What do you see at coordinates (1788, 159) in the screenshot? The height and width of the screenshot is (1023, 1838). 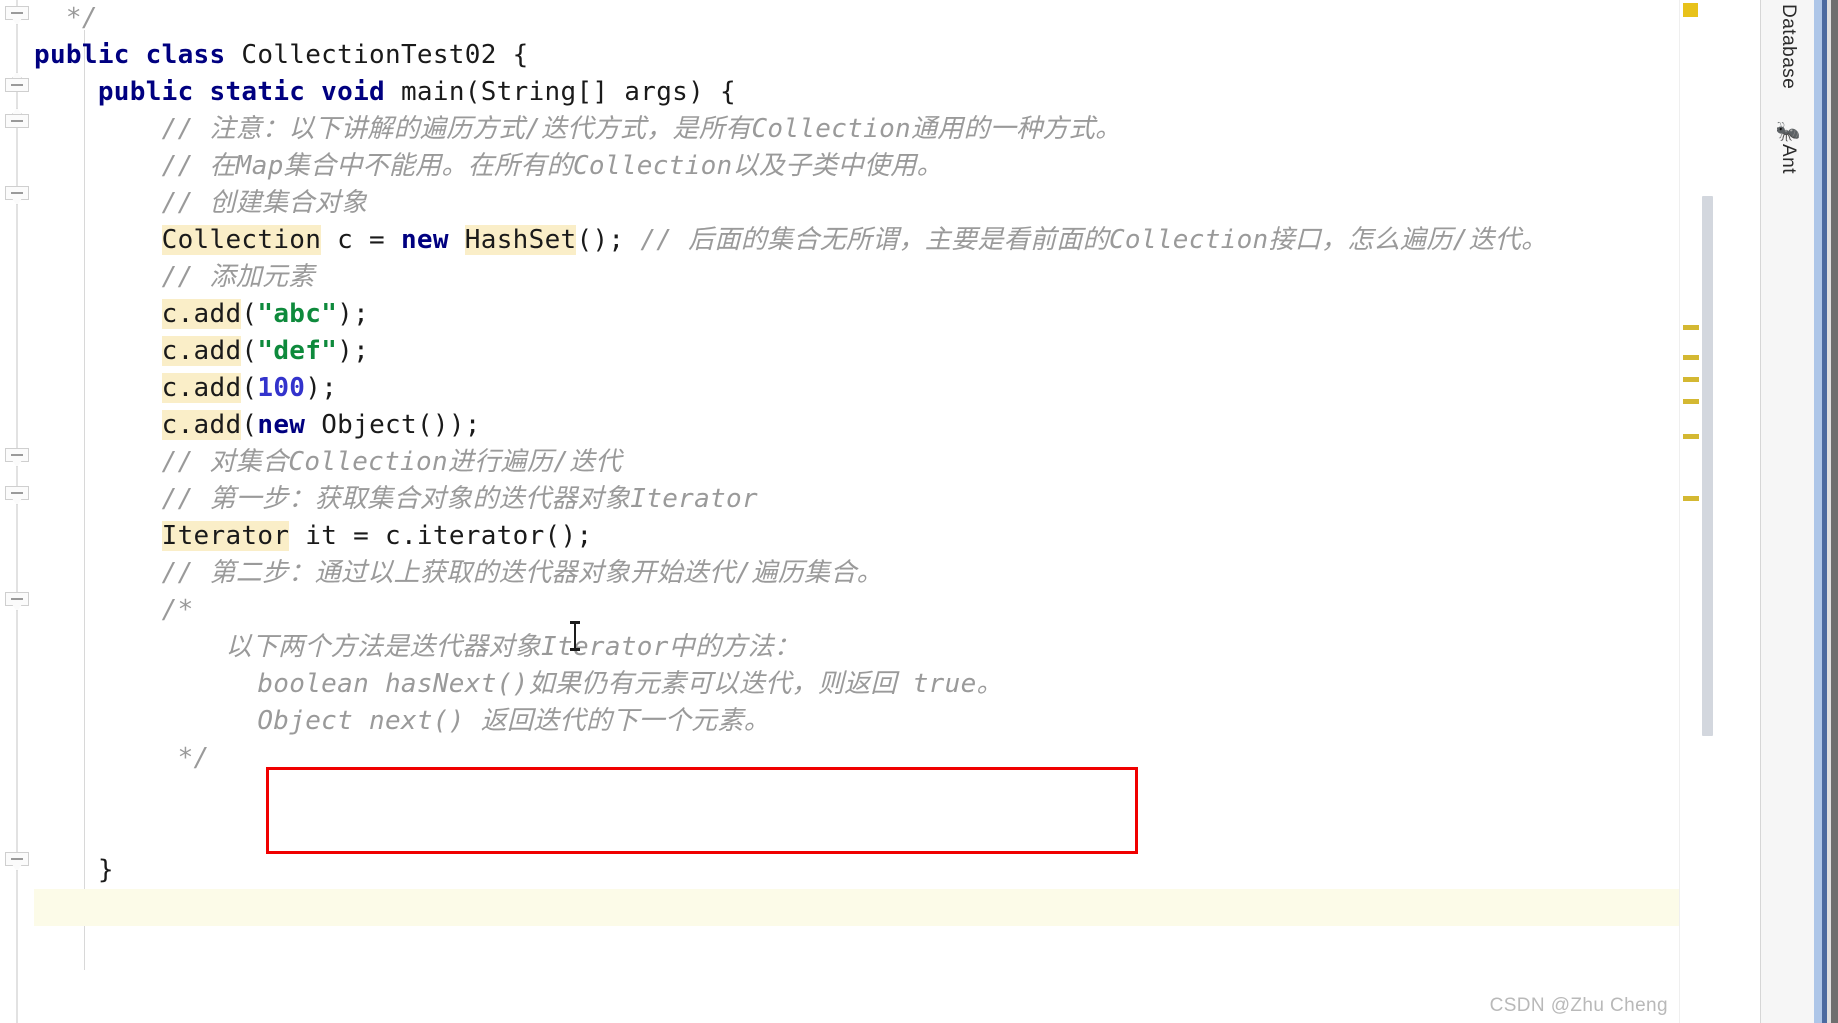 I see `tool-window-tab-label: Ant` at bounding box center [1788, 159].